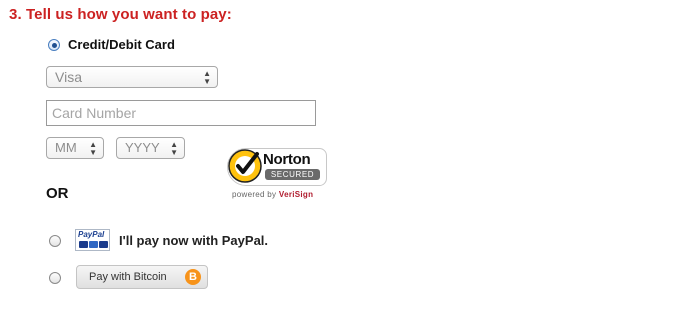 This screenshot has height=310, width=687. Describe the element at coordinates (292, 174) in the screenshot. I see `norton-secured-label: SECURED` at that location.